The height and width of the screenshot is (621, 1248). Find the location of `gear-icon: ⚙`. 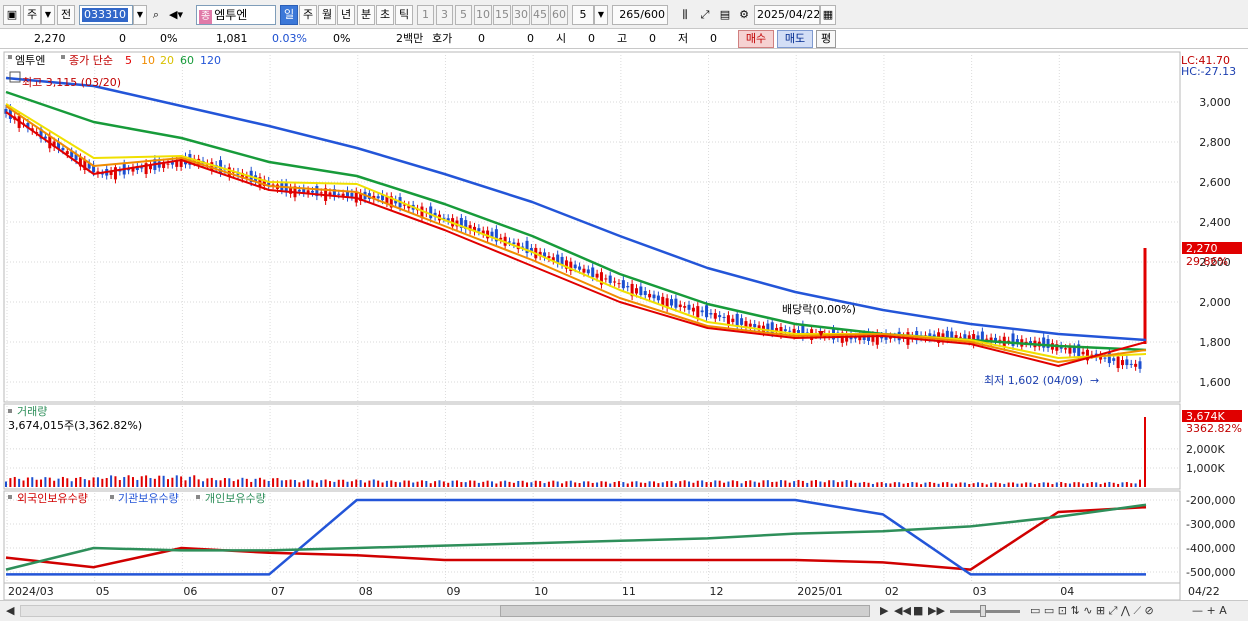

gear-icon: ⚙ is located at coordinates (744, 15).